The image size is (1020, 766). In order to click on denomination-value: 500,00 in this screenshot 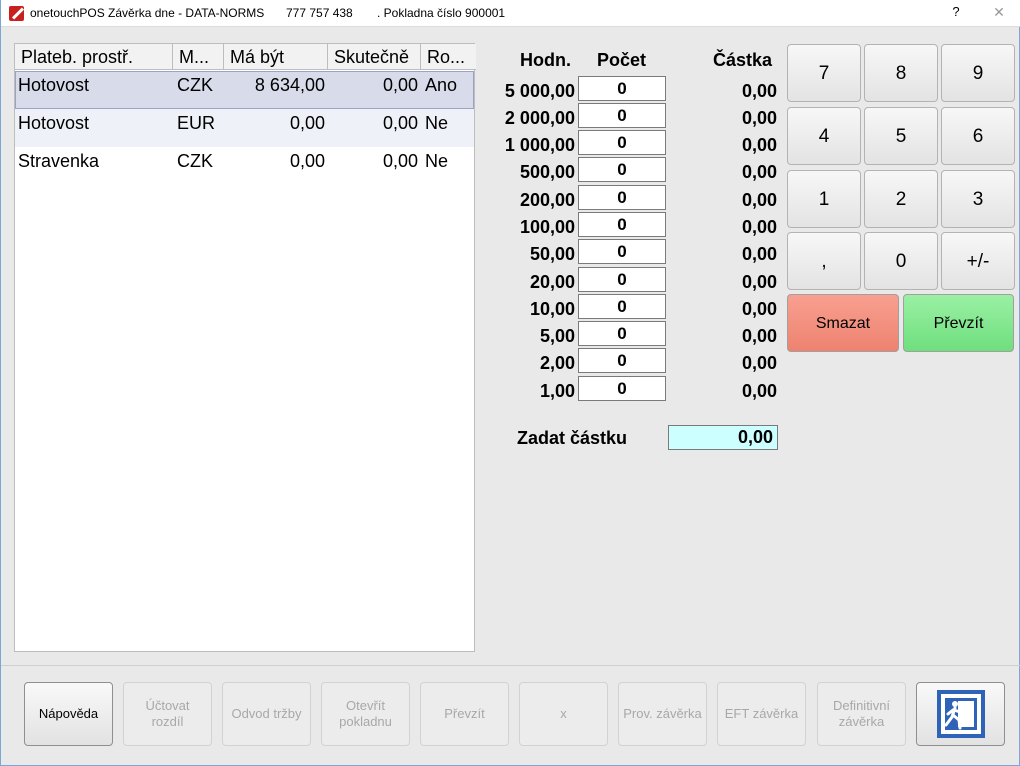, I will do `click(547, 172)`.